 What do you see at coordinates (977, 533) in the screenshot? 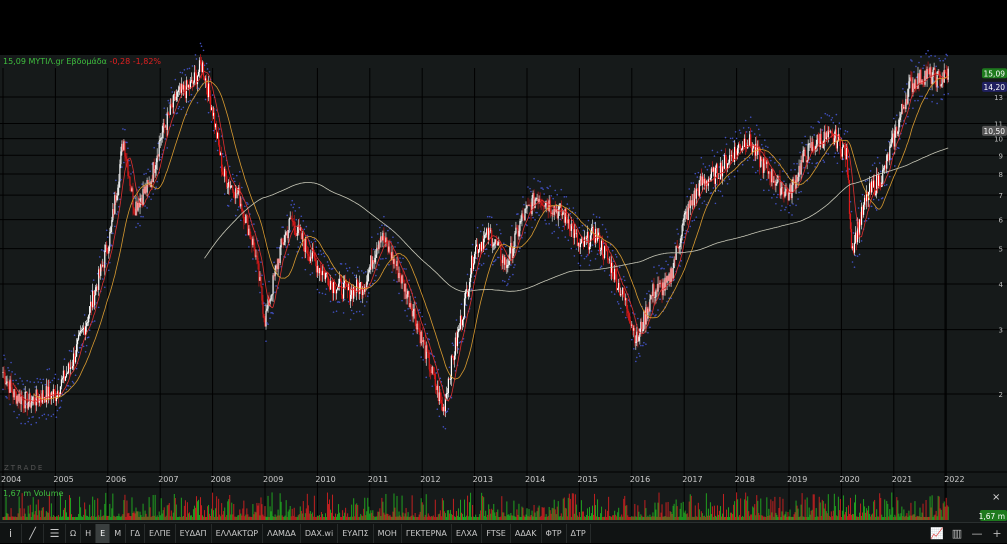
I see `zoom-out-icon: —` at bounding box center [977, 533].